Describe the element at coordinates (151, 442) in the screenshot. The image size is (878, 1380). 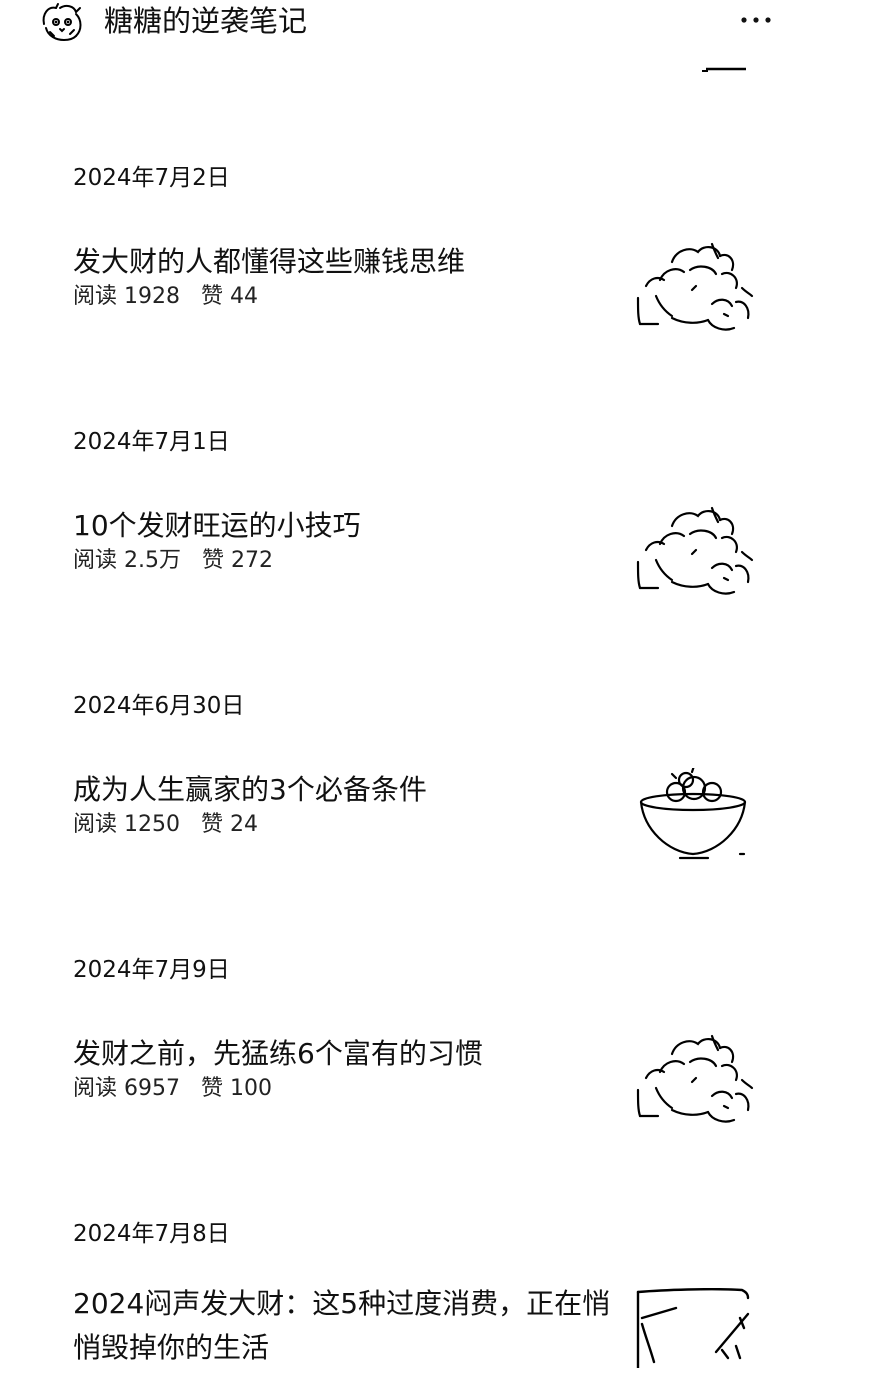
I see `article-date: 2024年7月1日` at that location.